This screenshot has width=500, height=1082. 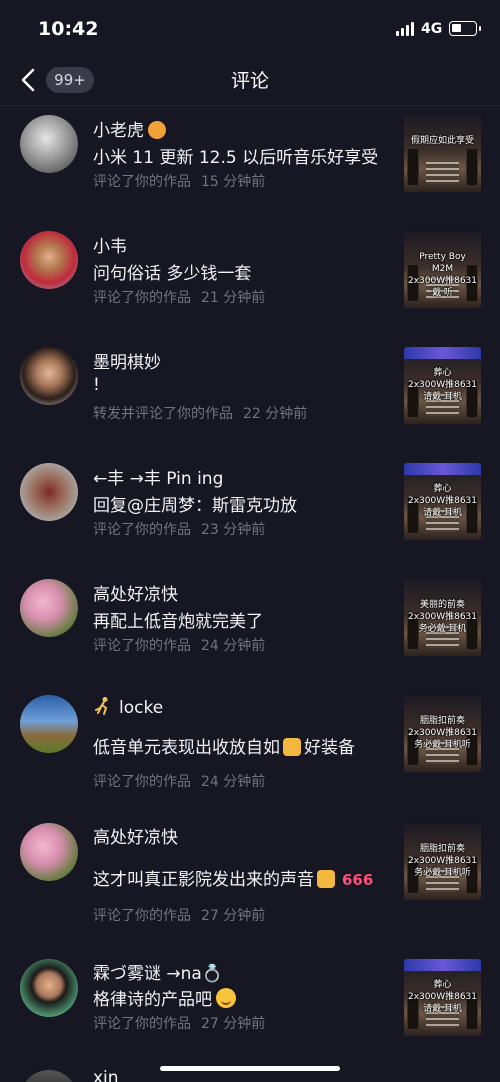 I want to click on comment-text: !, so click(x=96, y=385).